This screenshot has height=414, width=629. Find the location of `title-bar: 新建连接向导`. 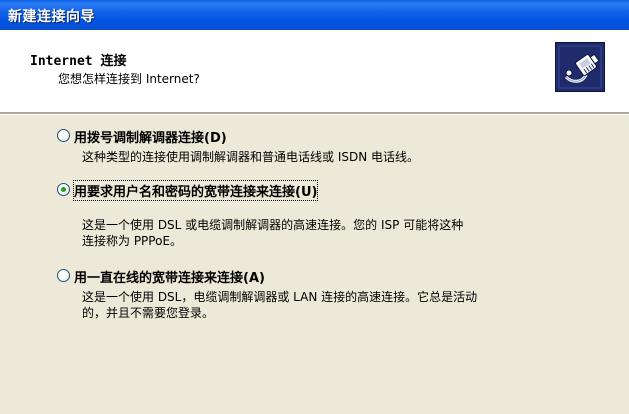

title-bar: 新建连接向导 is located at coordinates (314, 15).